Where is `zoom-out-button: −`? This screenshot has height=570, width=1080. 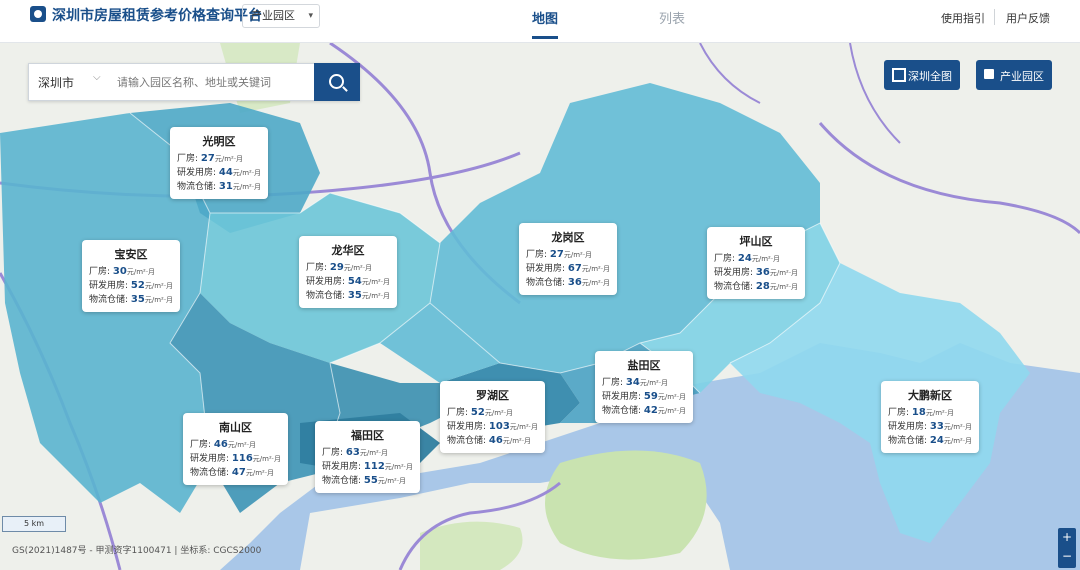 zoom-out-button: − is located at coordinates (1067, 556).